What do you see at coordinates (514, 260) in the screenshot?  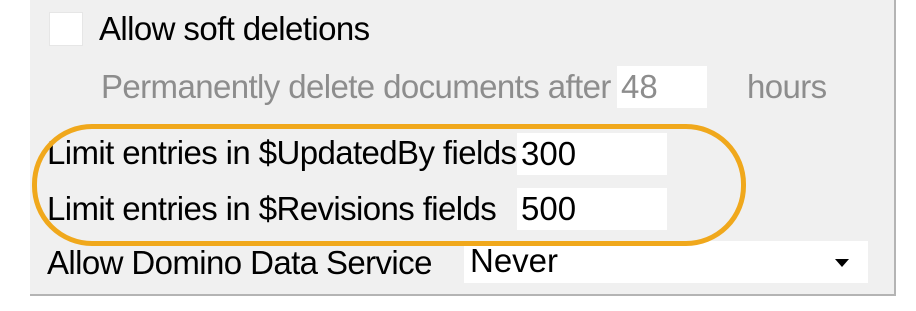 I see `domino-data-service-value: Never` at bounding box center [514, 260].